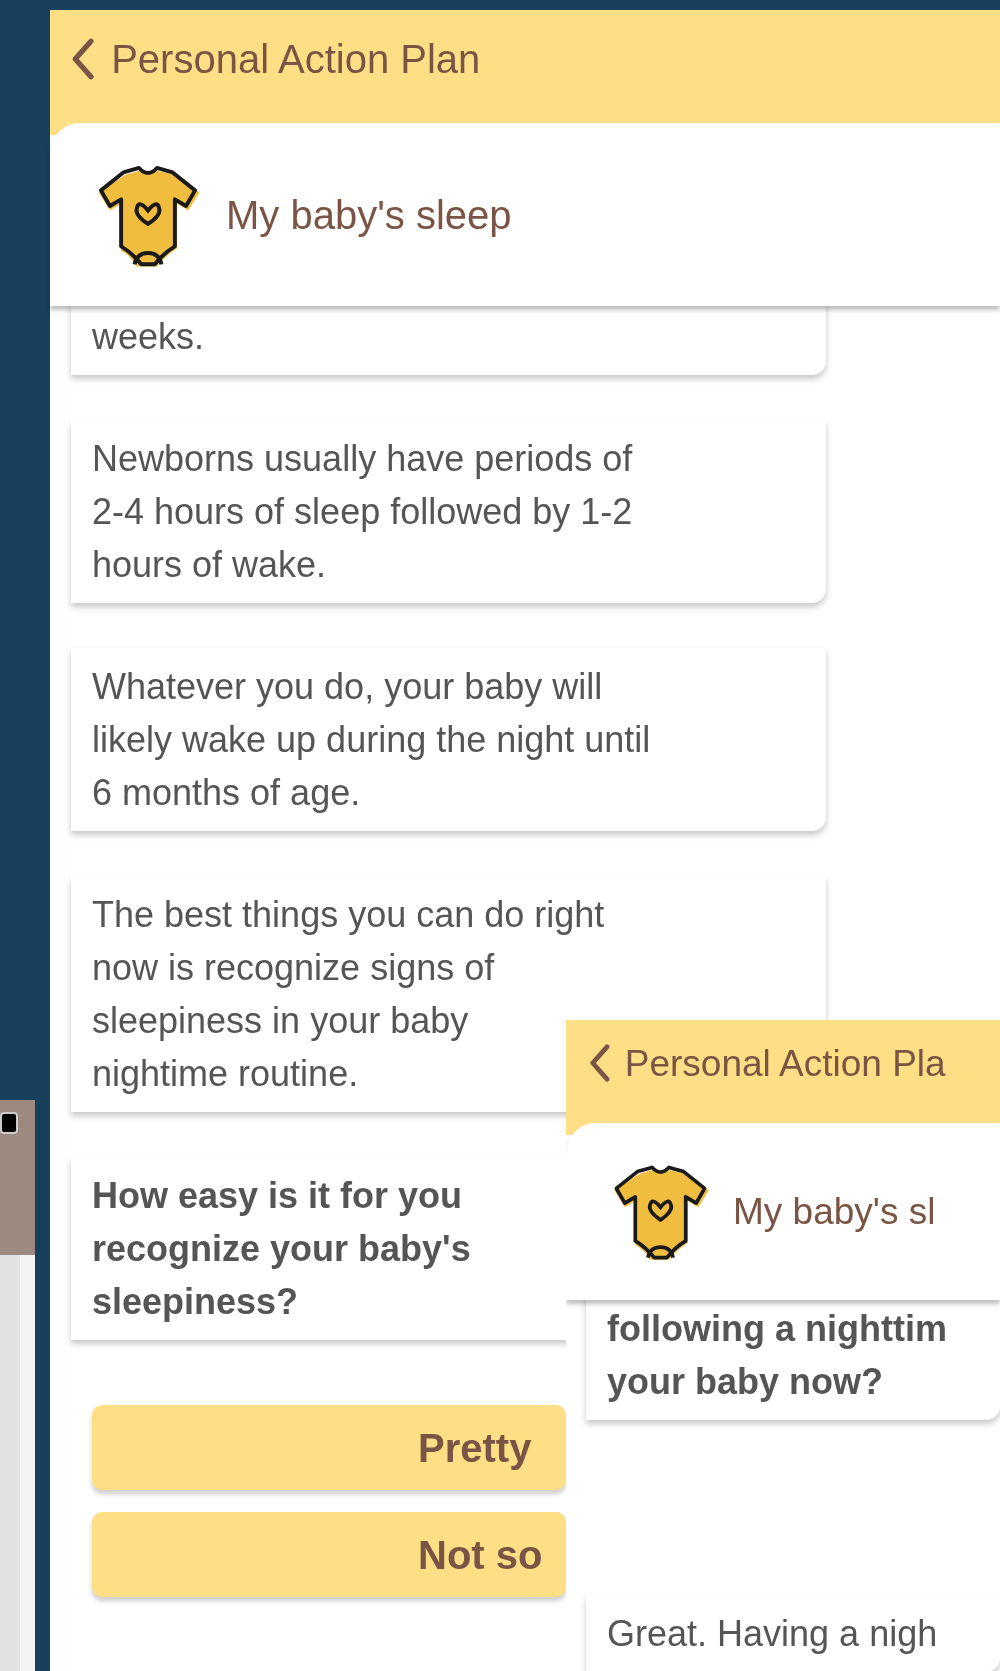 The width and height of the screenshot is (1000, 1671). I want to click on topic-title: My baby's sl, so click(834, 1211).